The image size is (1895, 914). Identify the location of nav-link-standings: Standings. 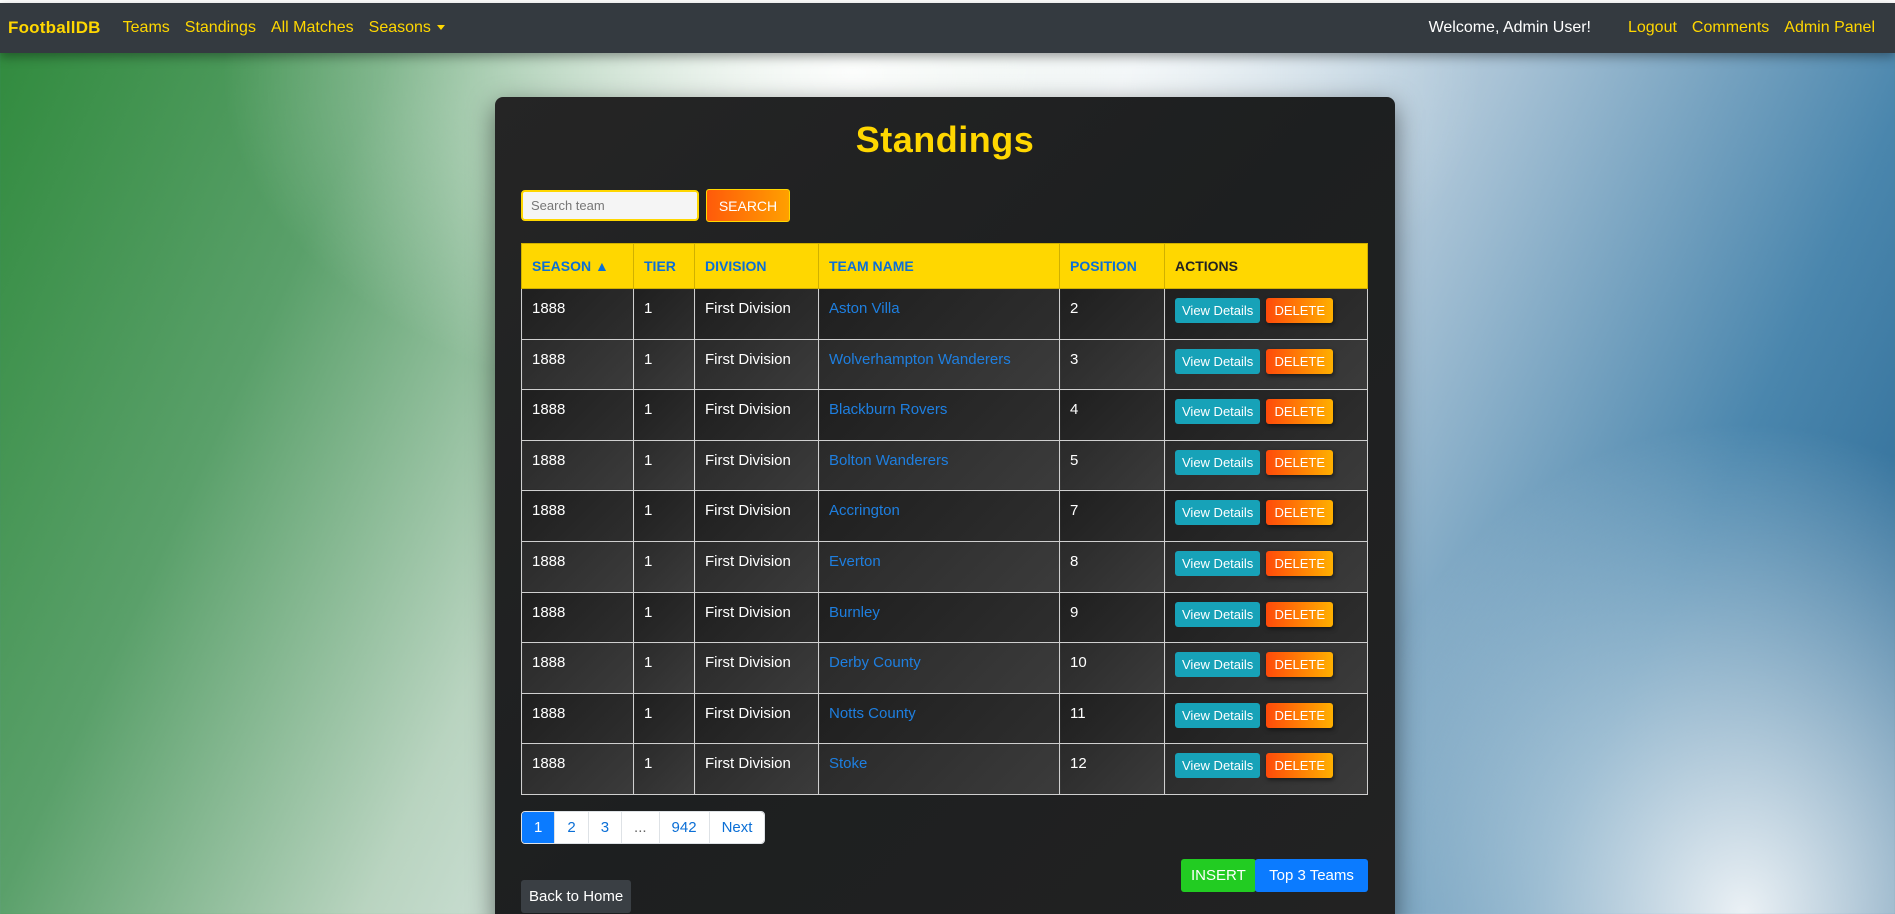
(220, 28).